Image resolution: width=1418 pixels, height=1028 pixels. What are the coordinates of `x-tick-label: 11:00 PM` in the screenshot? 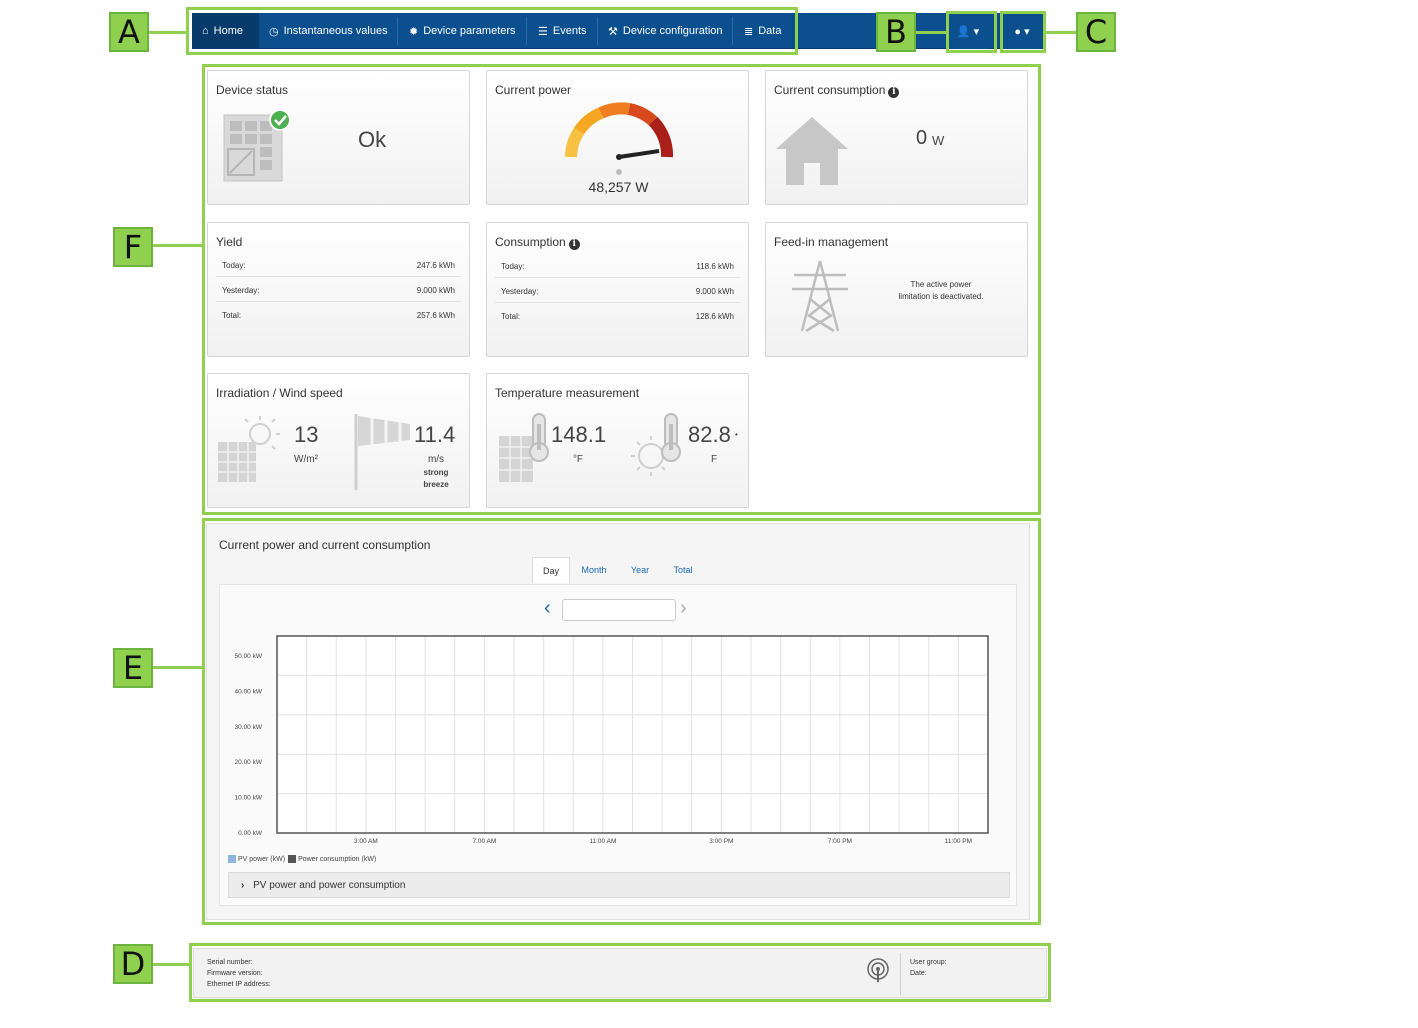 It's located at (958, 841).